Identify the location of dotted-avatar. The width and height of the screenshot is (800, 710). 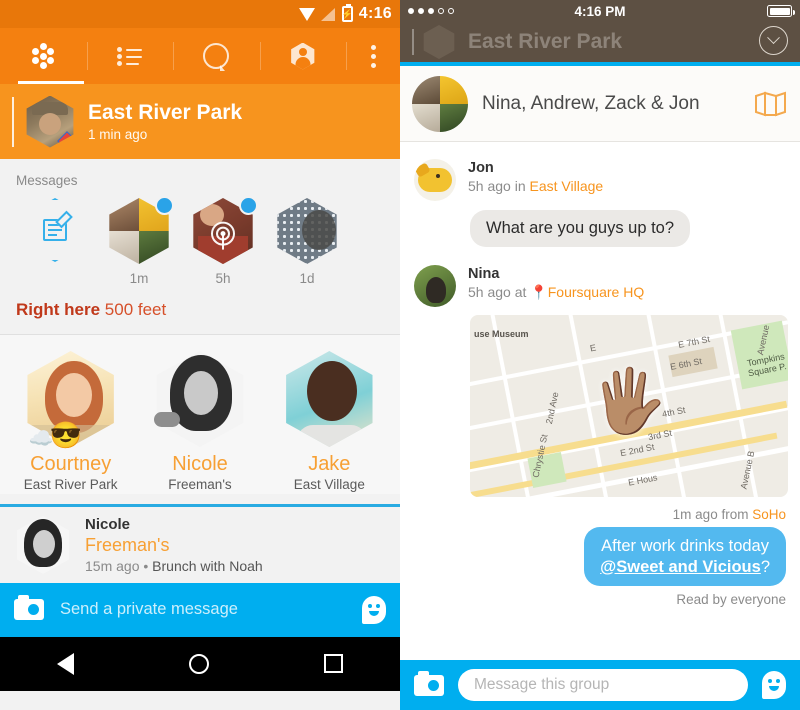
(307, 231).